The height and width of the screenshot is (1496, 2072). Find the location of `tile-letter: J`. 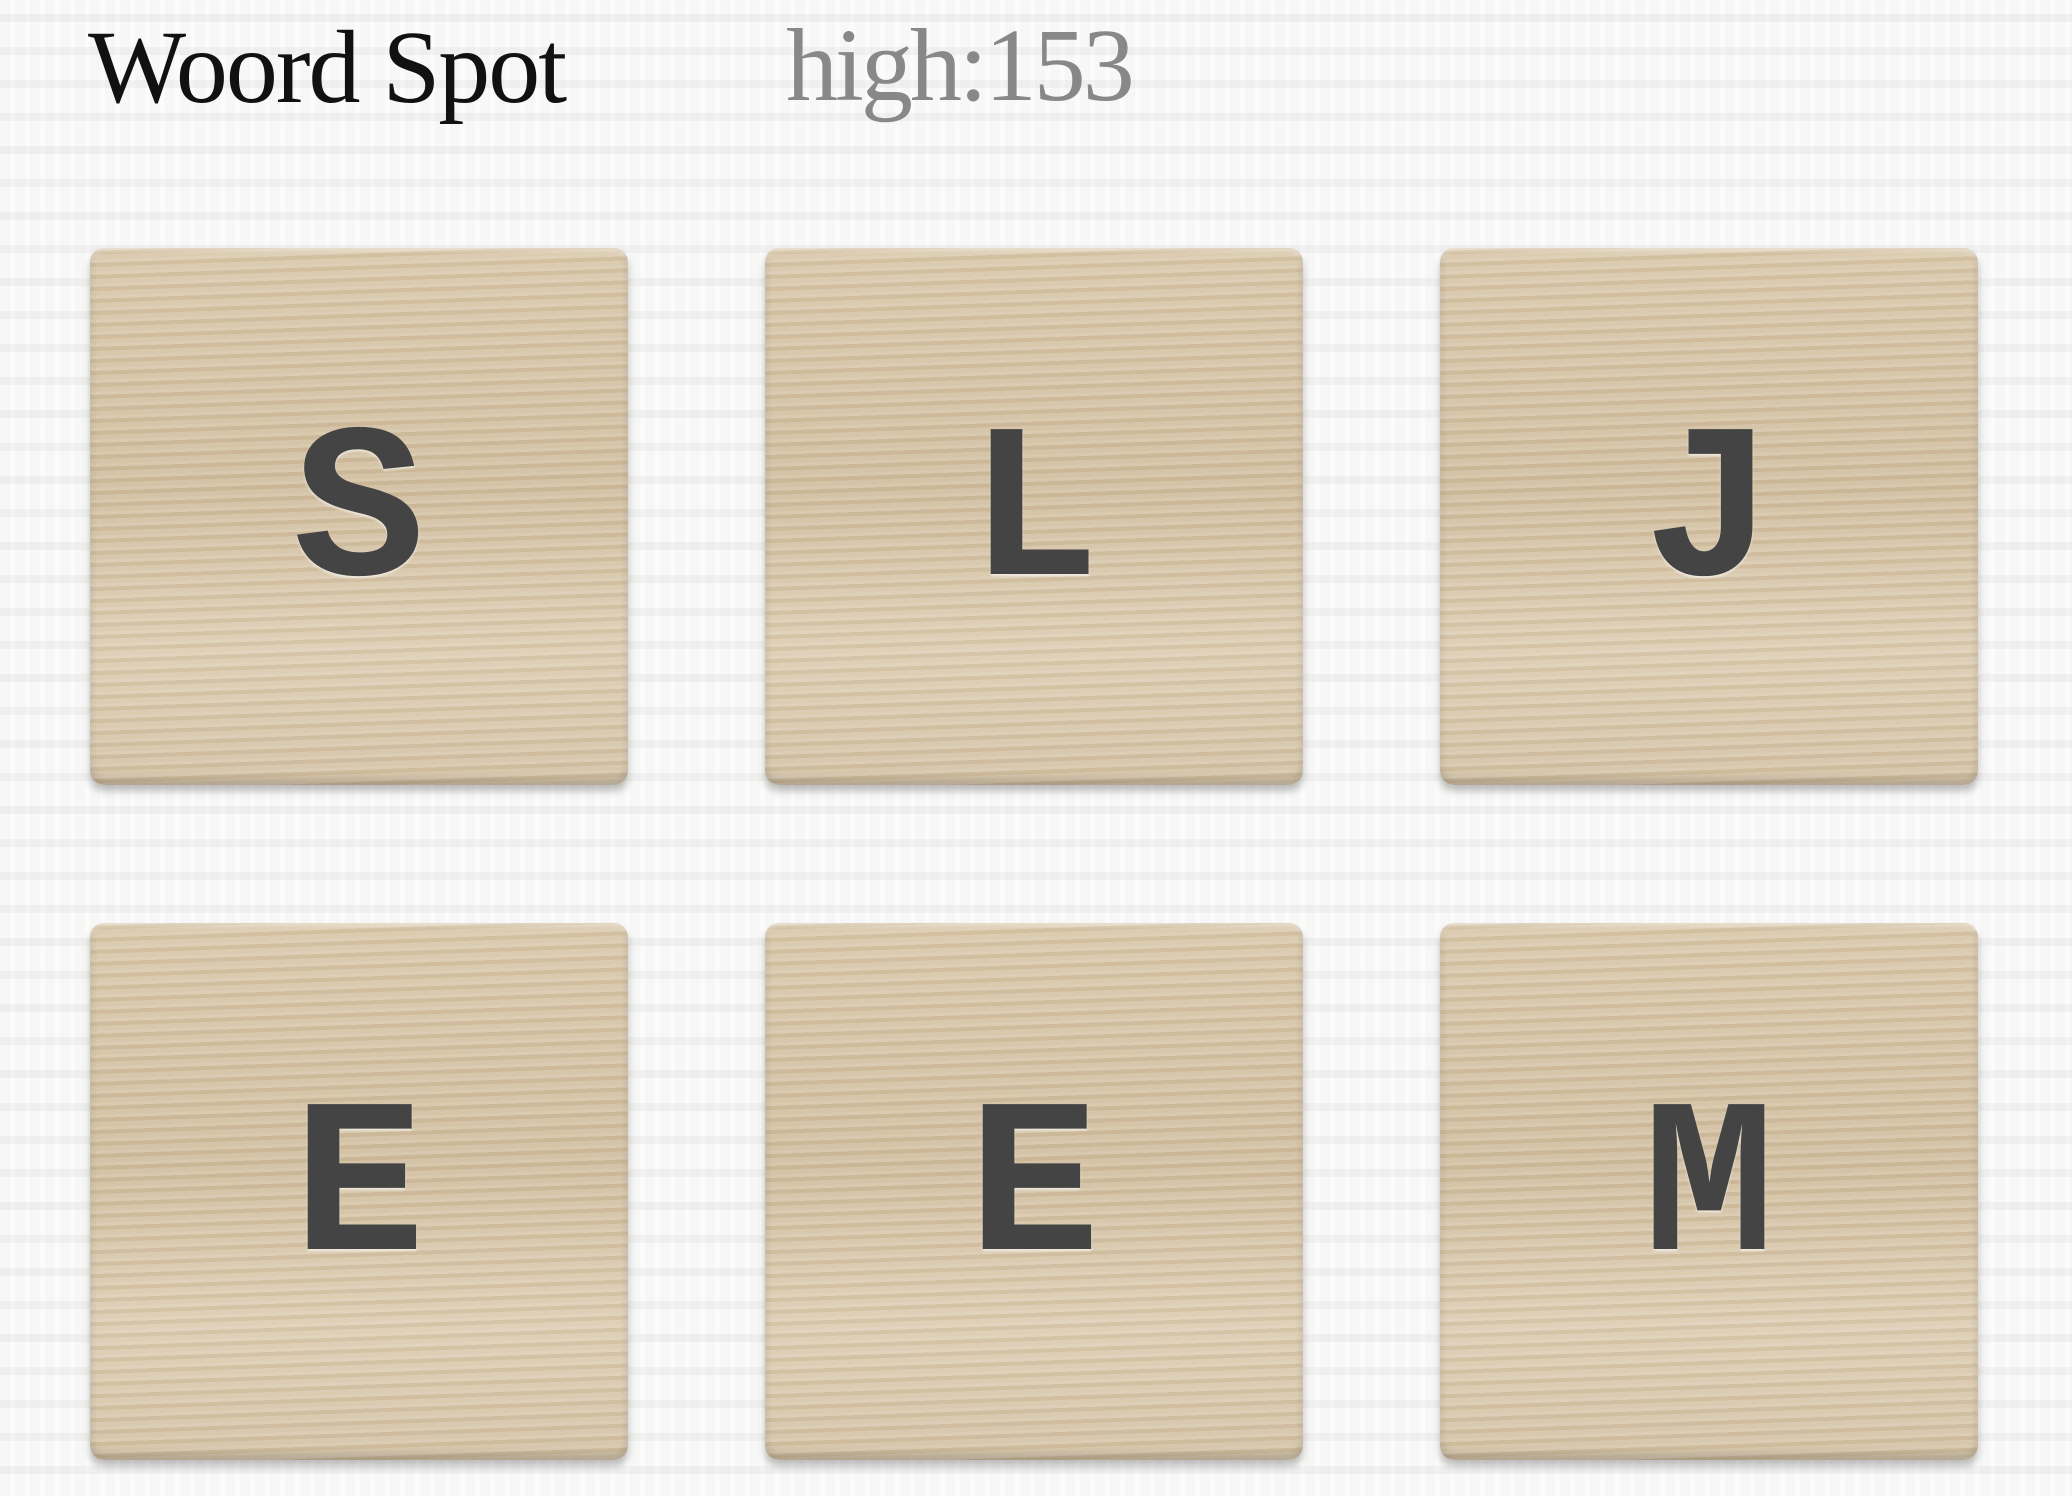

tile-letter: J is located at coordinates (1709, 516).